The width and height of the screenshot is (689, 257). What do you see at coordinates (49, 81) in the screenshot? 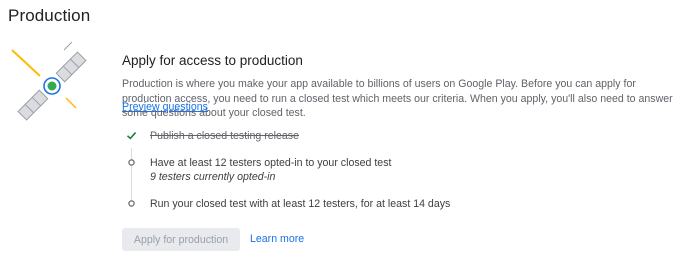
I see `satellite-illustration` at bounding box center [49, 81].